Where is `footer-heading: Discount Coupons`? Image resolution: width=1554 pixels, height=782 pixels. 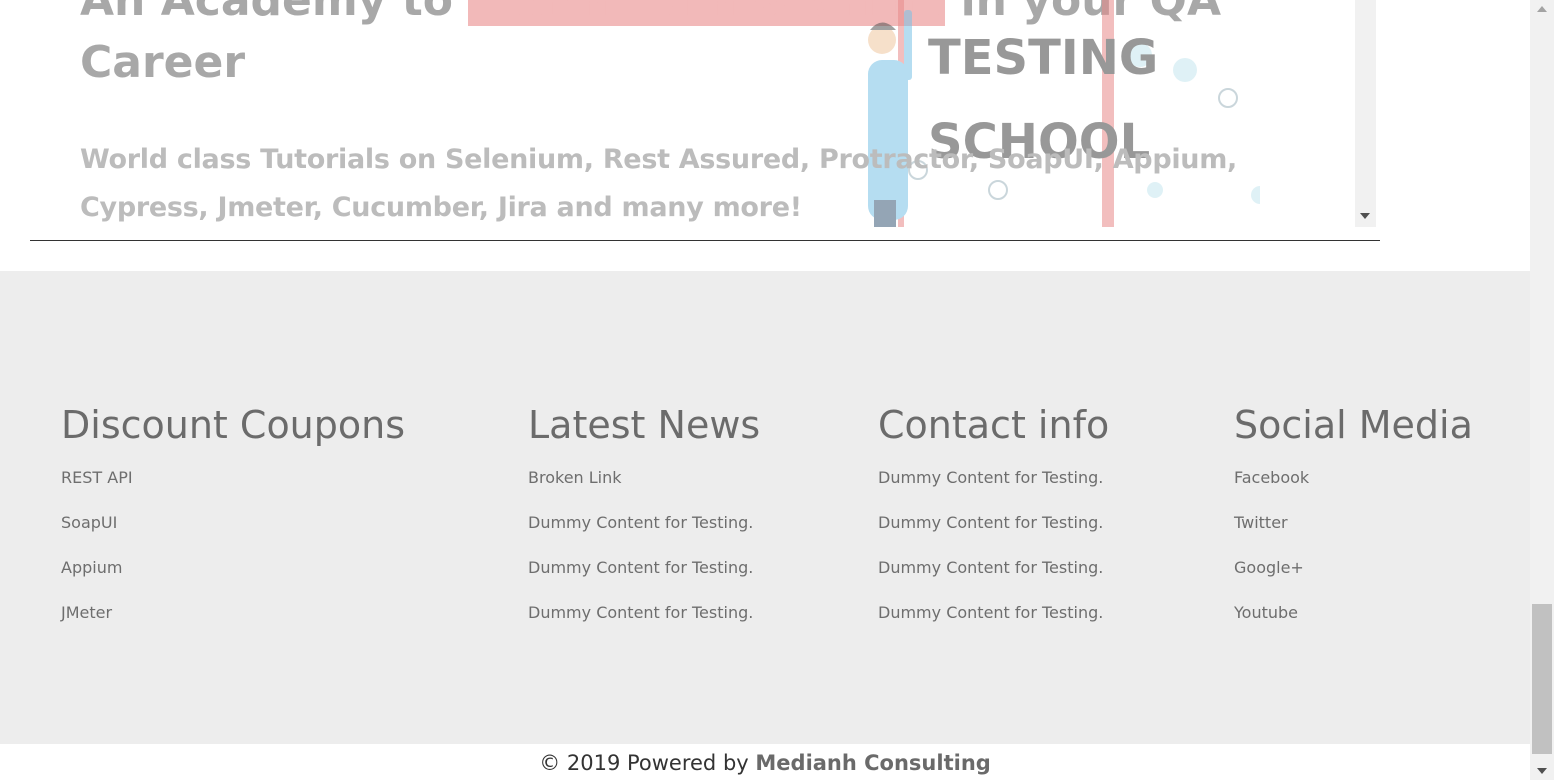 footer-heading: Discount Coupons is located at coordinates (233, 425).